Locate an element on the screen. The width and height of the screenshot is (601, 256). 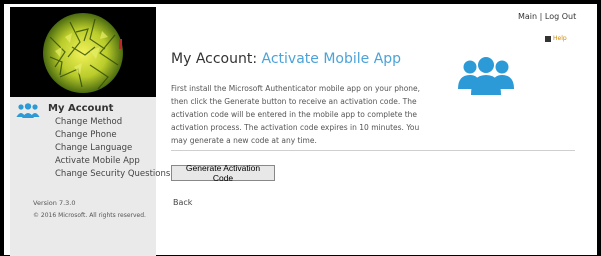
sidebar-item-change-phone: Change Phone is located at coordinates (86, 135).